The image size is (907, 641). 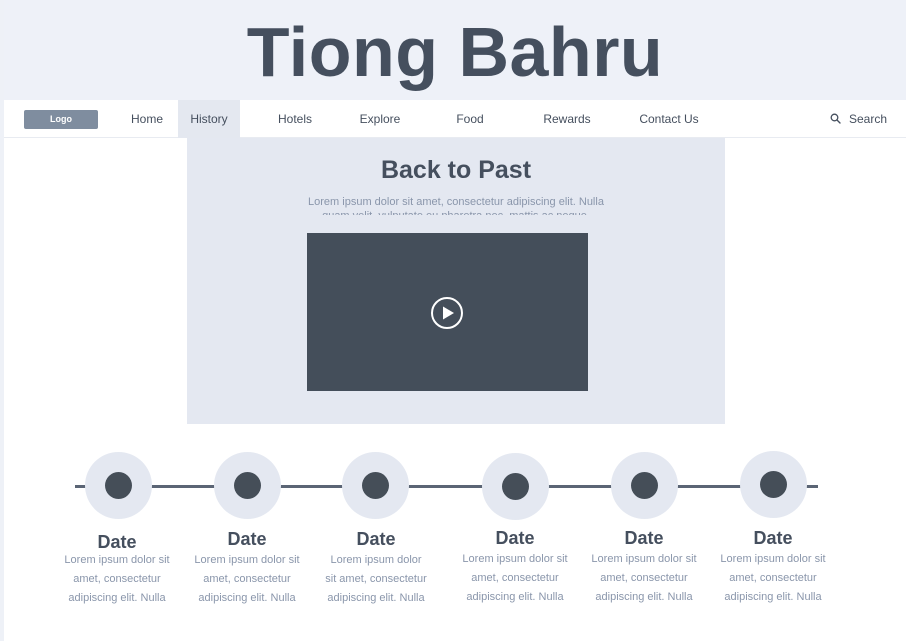 I want to click on search-icon, so click(x=835, y=118).